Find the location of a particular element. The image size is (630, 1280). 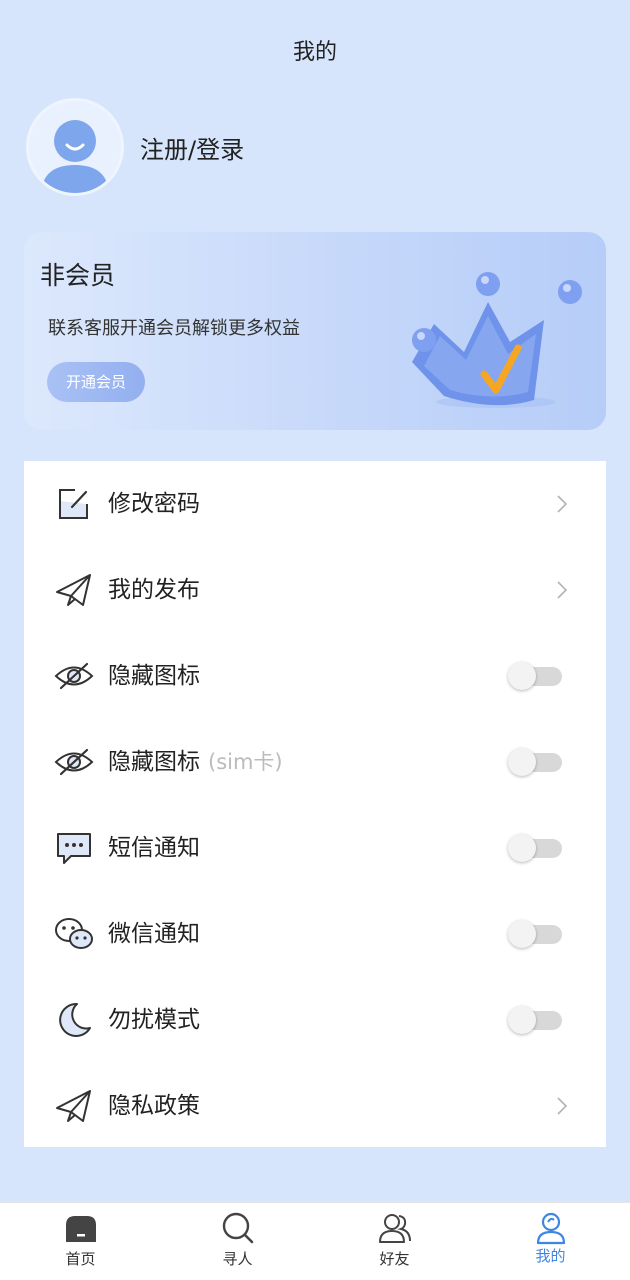

open-vip-button: 开通会员 is located at coordinates (96, 382).